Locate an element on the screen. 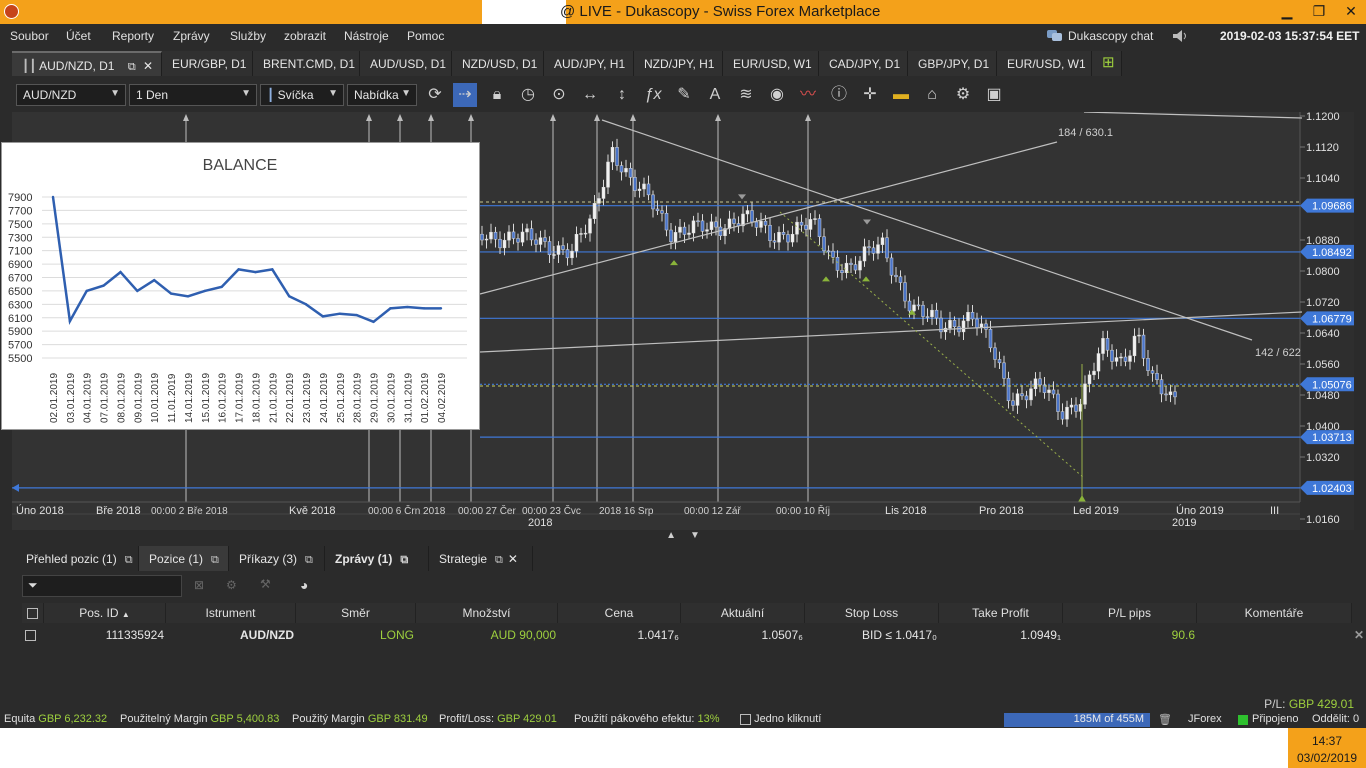  chart-tab-brent: BRENT.CMD, D1 is located at coordinates (306, 63).